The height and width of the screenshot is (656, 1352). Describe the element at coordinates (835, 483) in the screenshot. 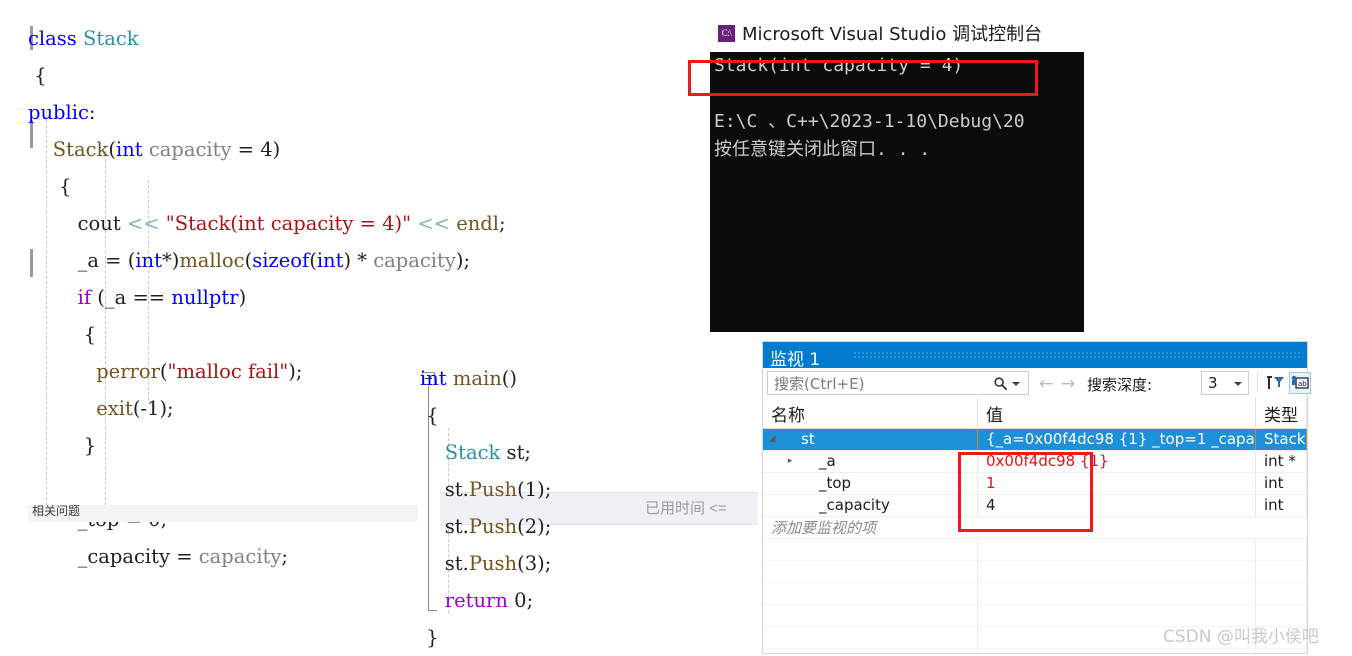

I see `watch-name: _top` at that location.